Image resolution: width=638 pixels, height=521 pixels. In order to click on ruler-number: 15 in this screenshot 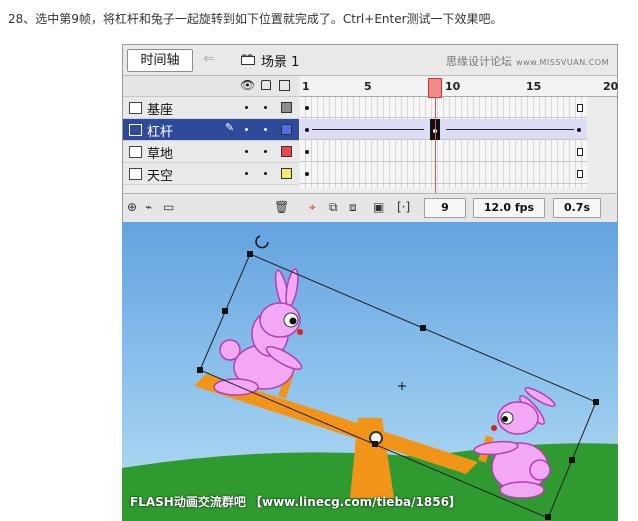, I will do `click(534, 86)`.